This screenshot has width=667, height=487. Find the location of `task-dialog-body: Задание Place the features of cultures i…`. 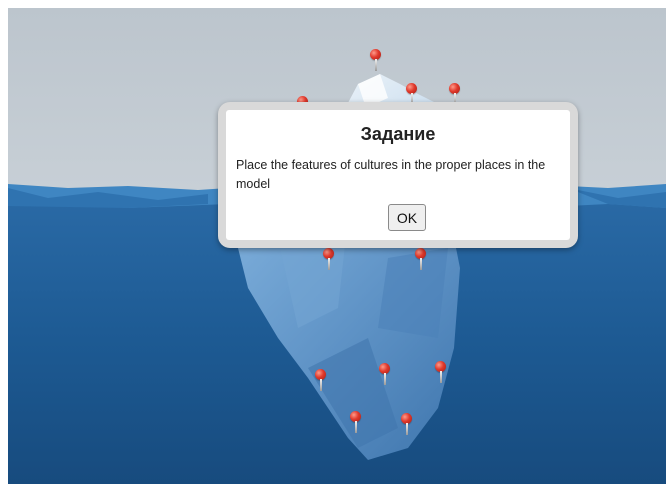

task-dialog-body: Задание Place the features of cultures i… is located at coordinates (398, 175).